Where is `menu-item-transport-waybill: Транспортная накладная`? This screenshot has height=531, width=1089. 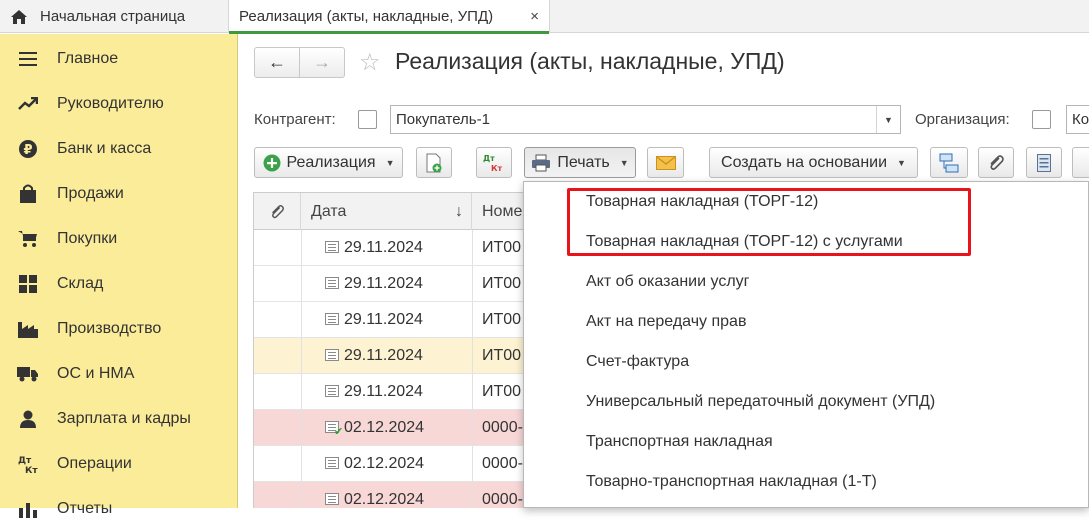
menu-item-transport-waybill: Транспортная накладная is located at coordinates (806, 442).